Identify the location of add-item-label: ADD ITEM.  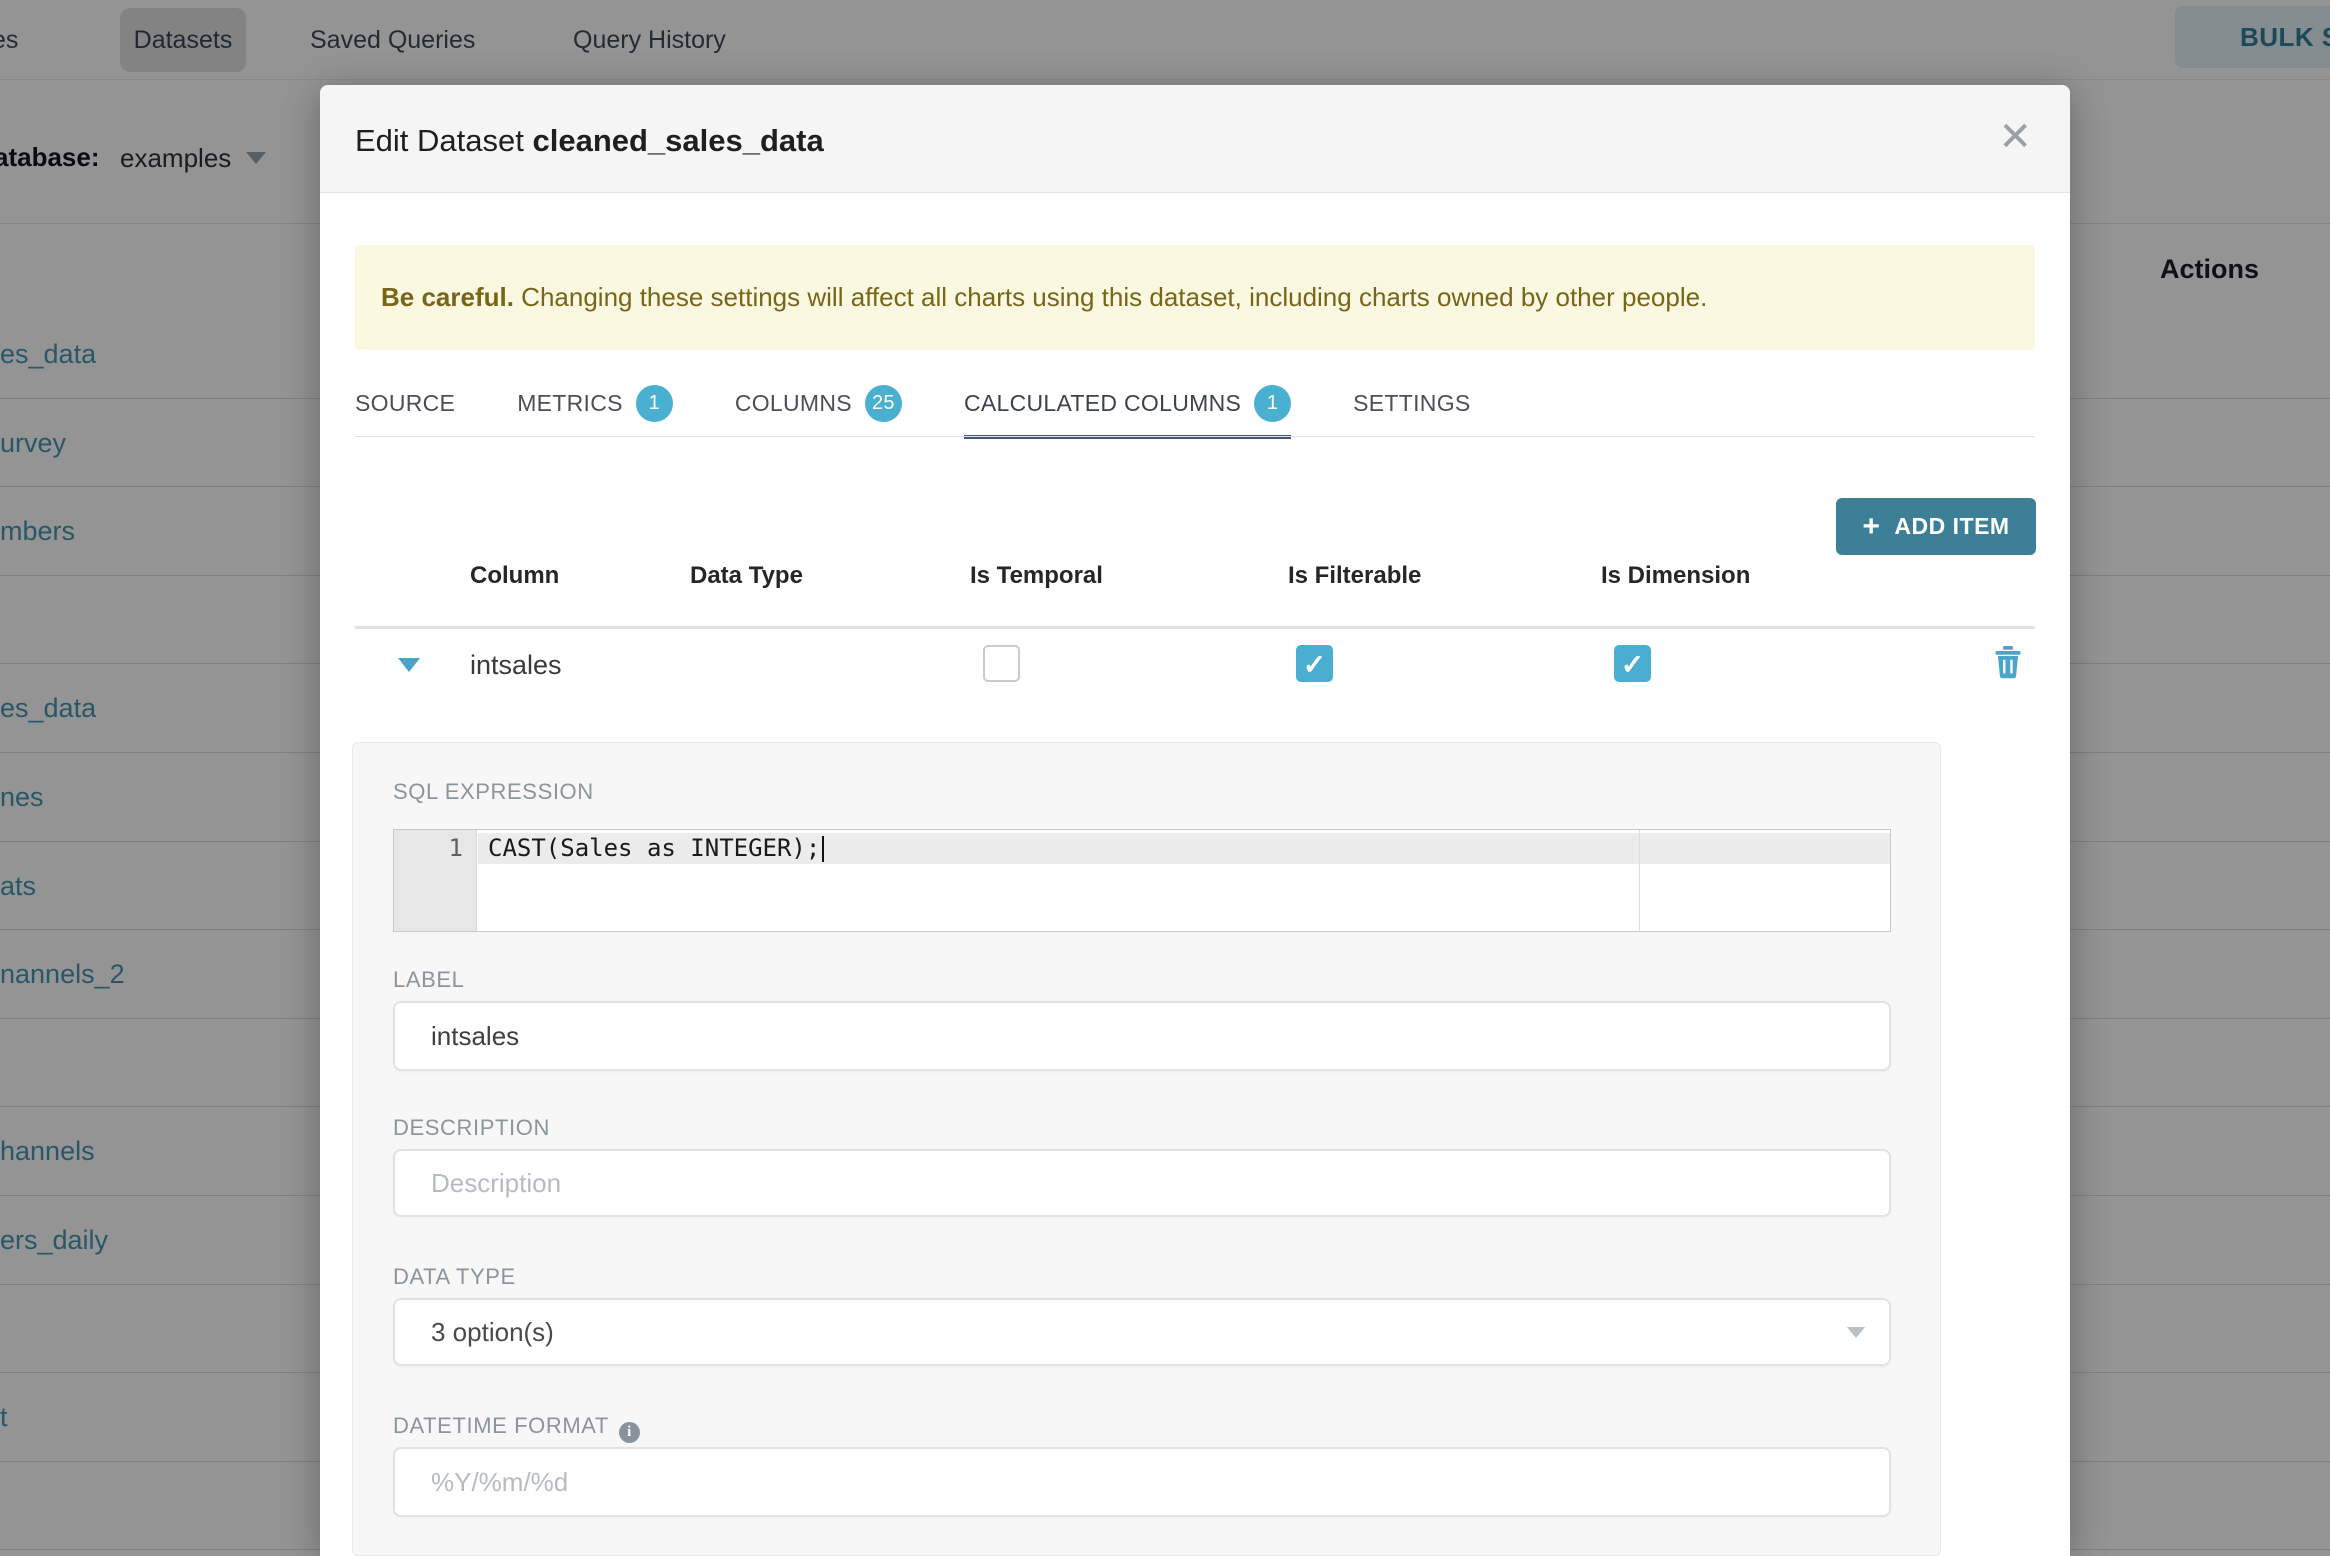
(1952, 526).